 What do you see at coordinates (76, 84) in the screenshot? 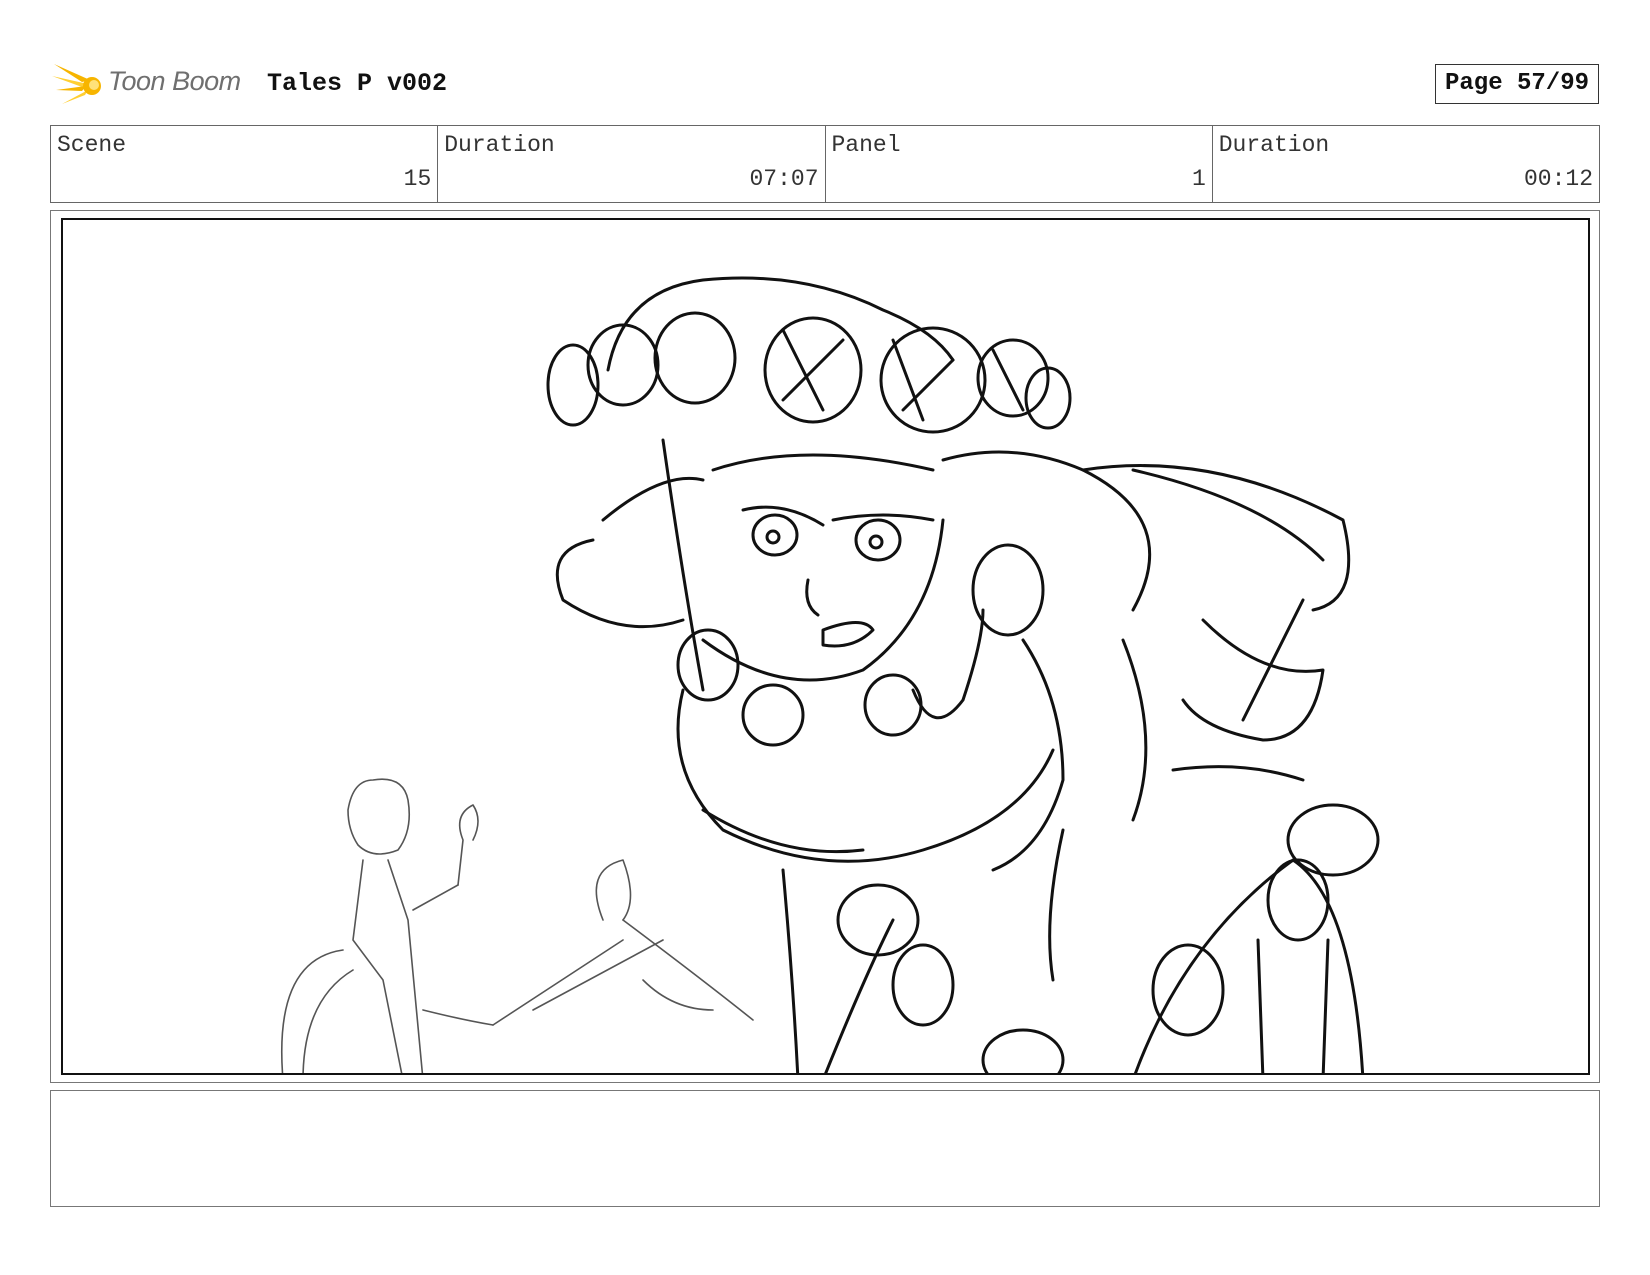
I see `comet-icon` at bounding box center [76, 84].